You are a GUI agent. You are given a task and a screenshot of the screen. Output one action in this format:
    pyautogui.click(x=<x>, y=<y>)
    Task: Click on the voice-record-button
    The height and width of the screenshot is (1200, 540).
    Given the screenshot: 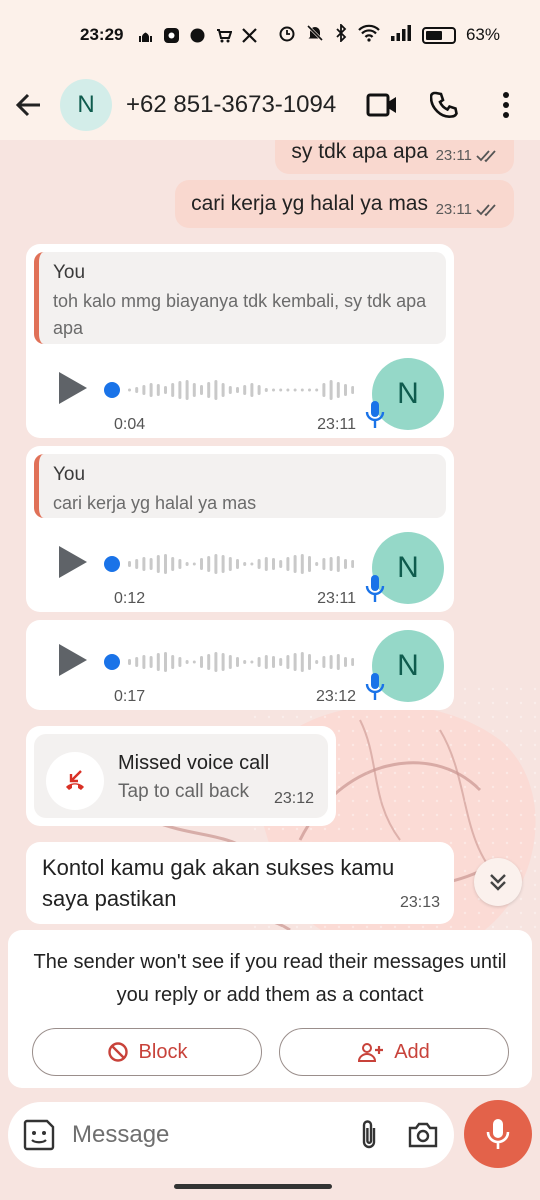 What is the action you would take?
    pyautogui.click(x=498, y=1134)
    